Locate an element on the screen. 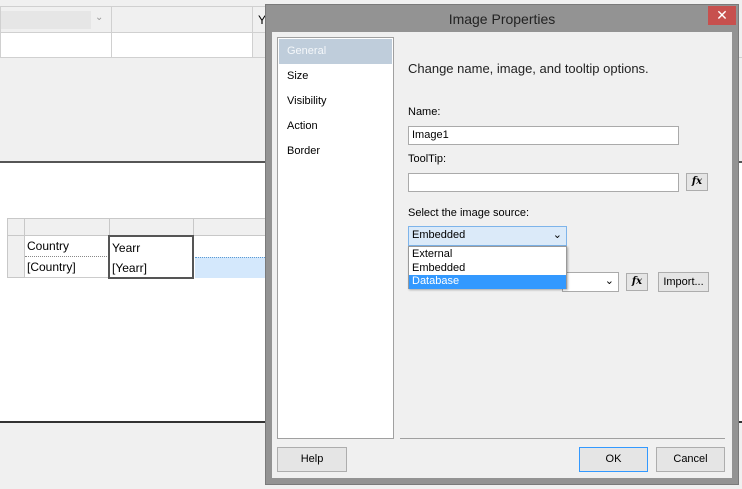 This screenshot has width=742, height=489. option-database: Database is located at coordinates (487, 282).